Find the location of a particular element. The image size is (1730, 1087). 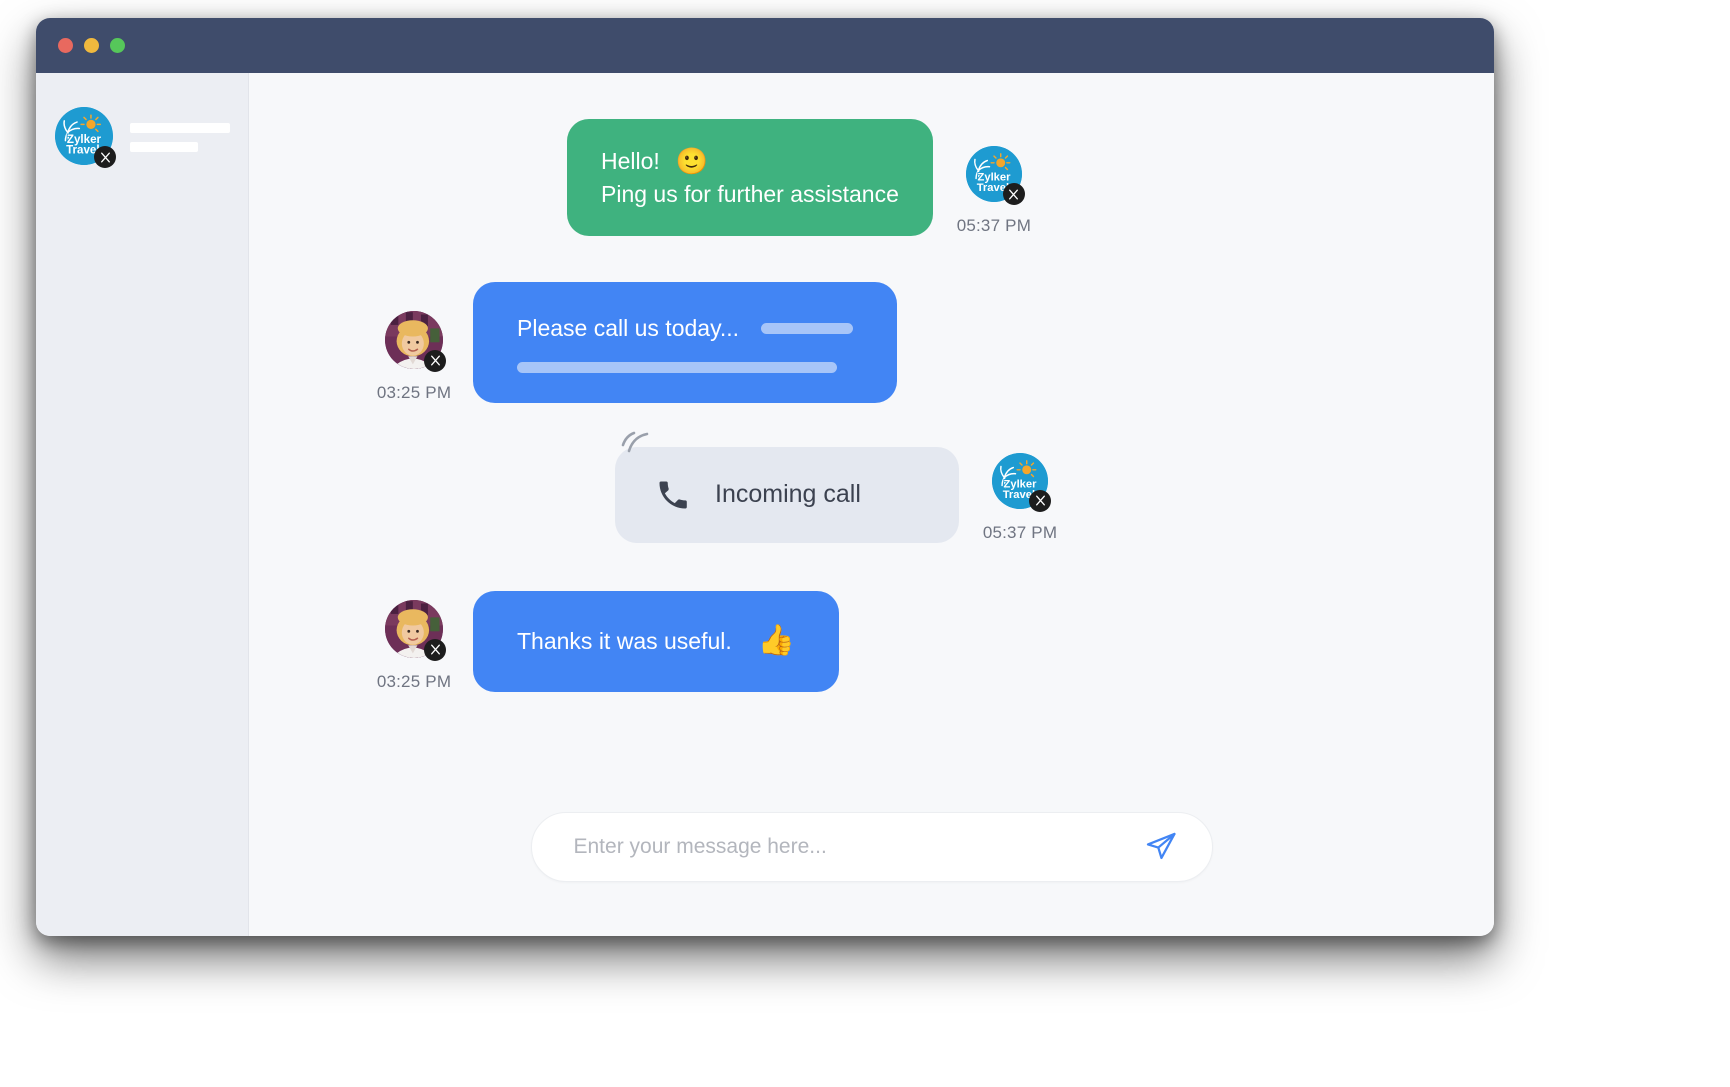

message-row-hello: Hello! 🙂 Ping us for further assistance is located at coordinates (871, 178).